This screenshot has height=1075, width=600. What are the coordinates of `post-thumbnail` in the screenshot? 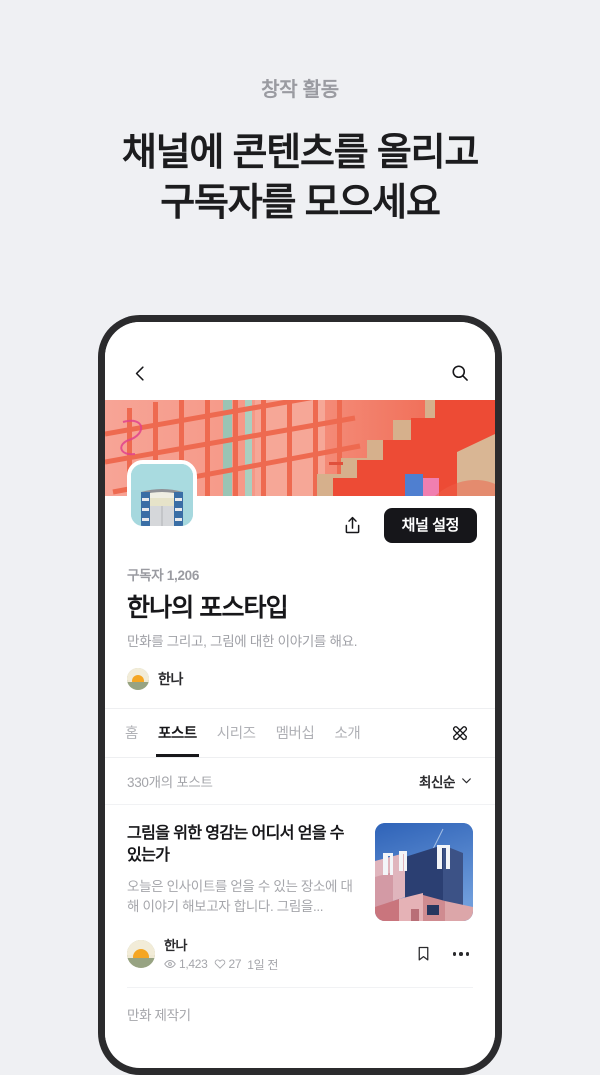 It's located at (424, 871).